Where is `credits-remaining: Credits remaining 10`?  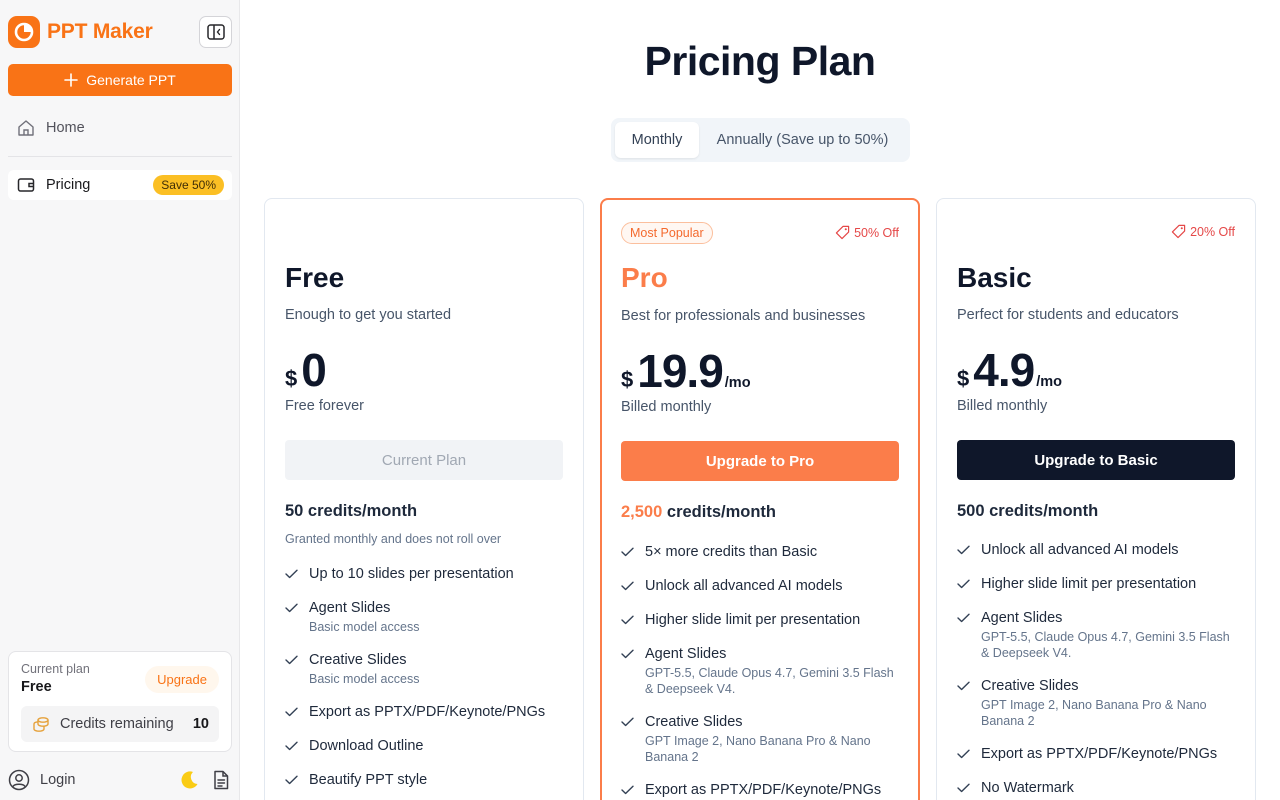 credits-remaining: Credits remaining 10 is located at coordinates (120, 724).